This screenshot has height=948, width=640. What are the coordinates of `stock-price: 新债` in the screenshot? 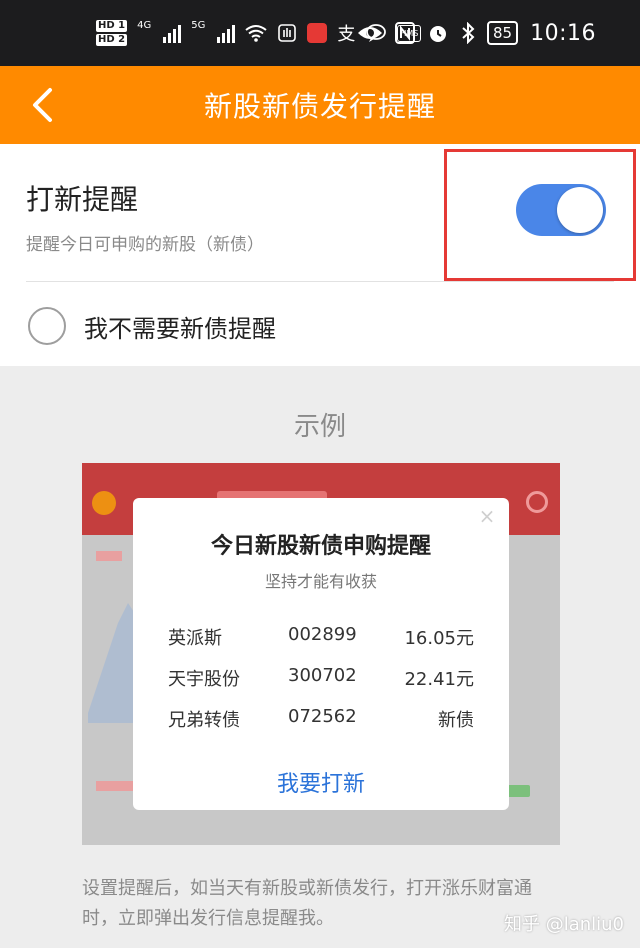 It's located at (456, 720).